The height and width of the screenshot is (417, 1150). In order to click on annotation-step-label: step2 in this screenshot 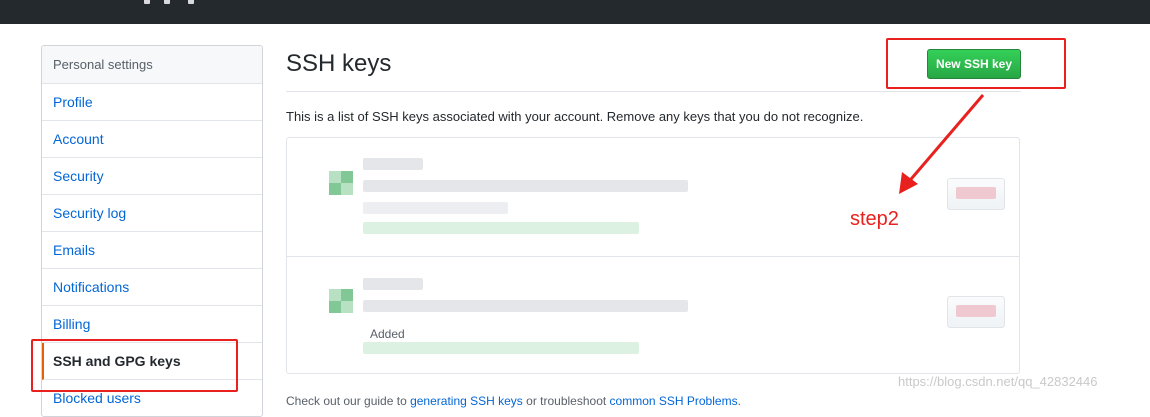, I will do `click(874, 219)`.